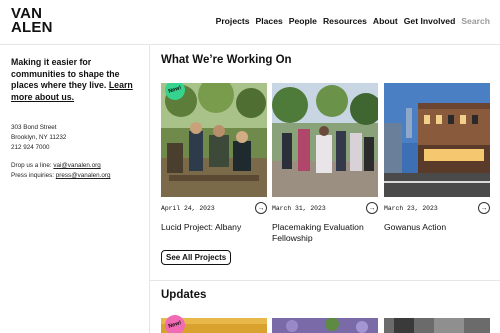 The image size is (500, 333). What do you see at coordinates (269, 21) in the screenshot?
I see `nav-places: Places` at bounding box center [269, 21].